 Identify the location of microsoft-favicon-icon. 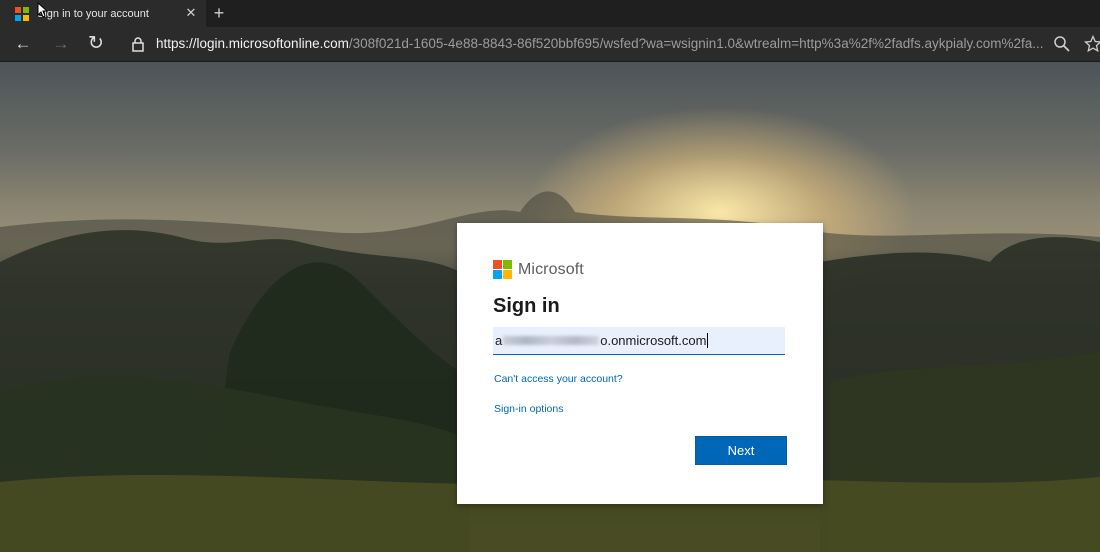
(22, 13).